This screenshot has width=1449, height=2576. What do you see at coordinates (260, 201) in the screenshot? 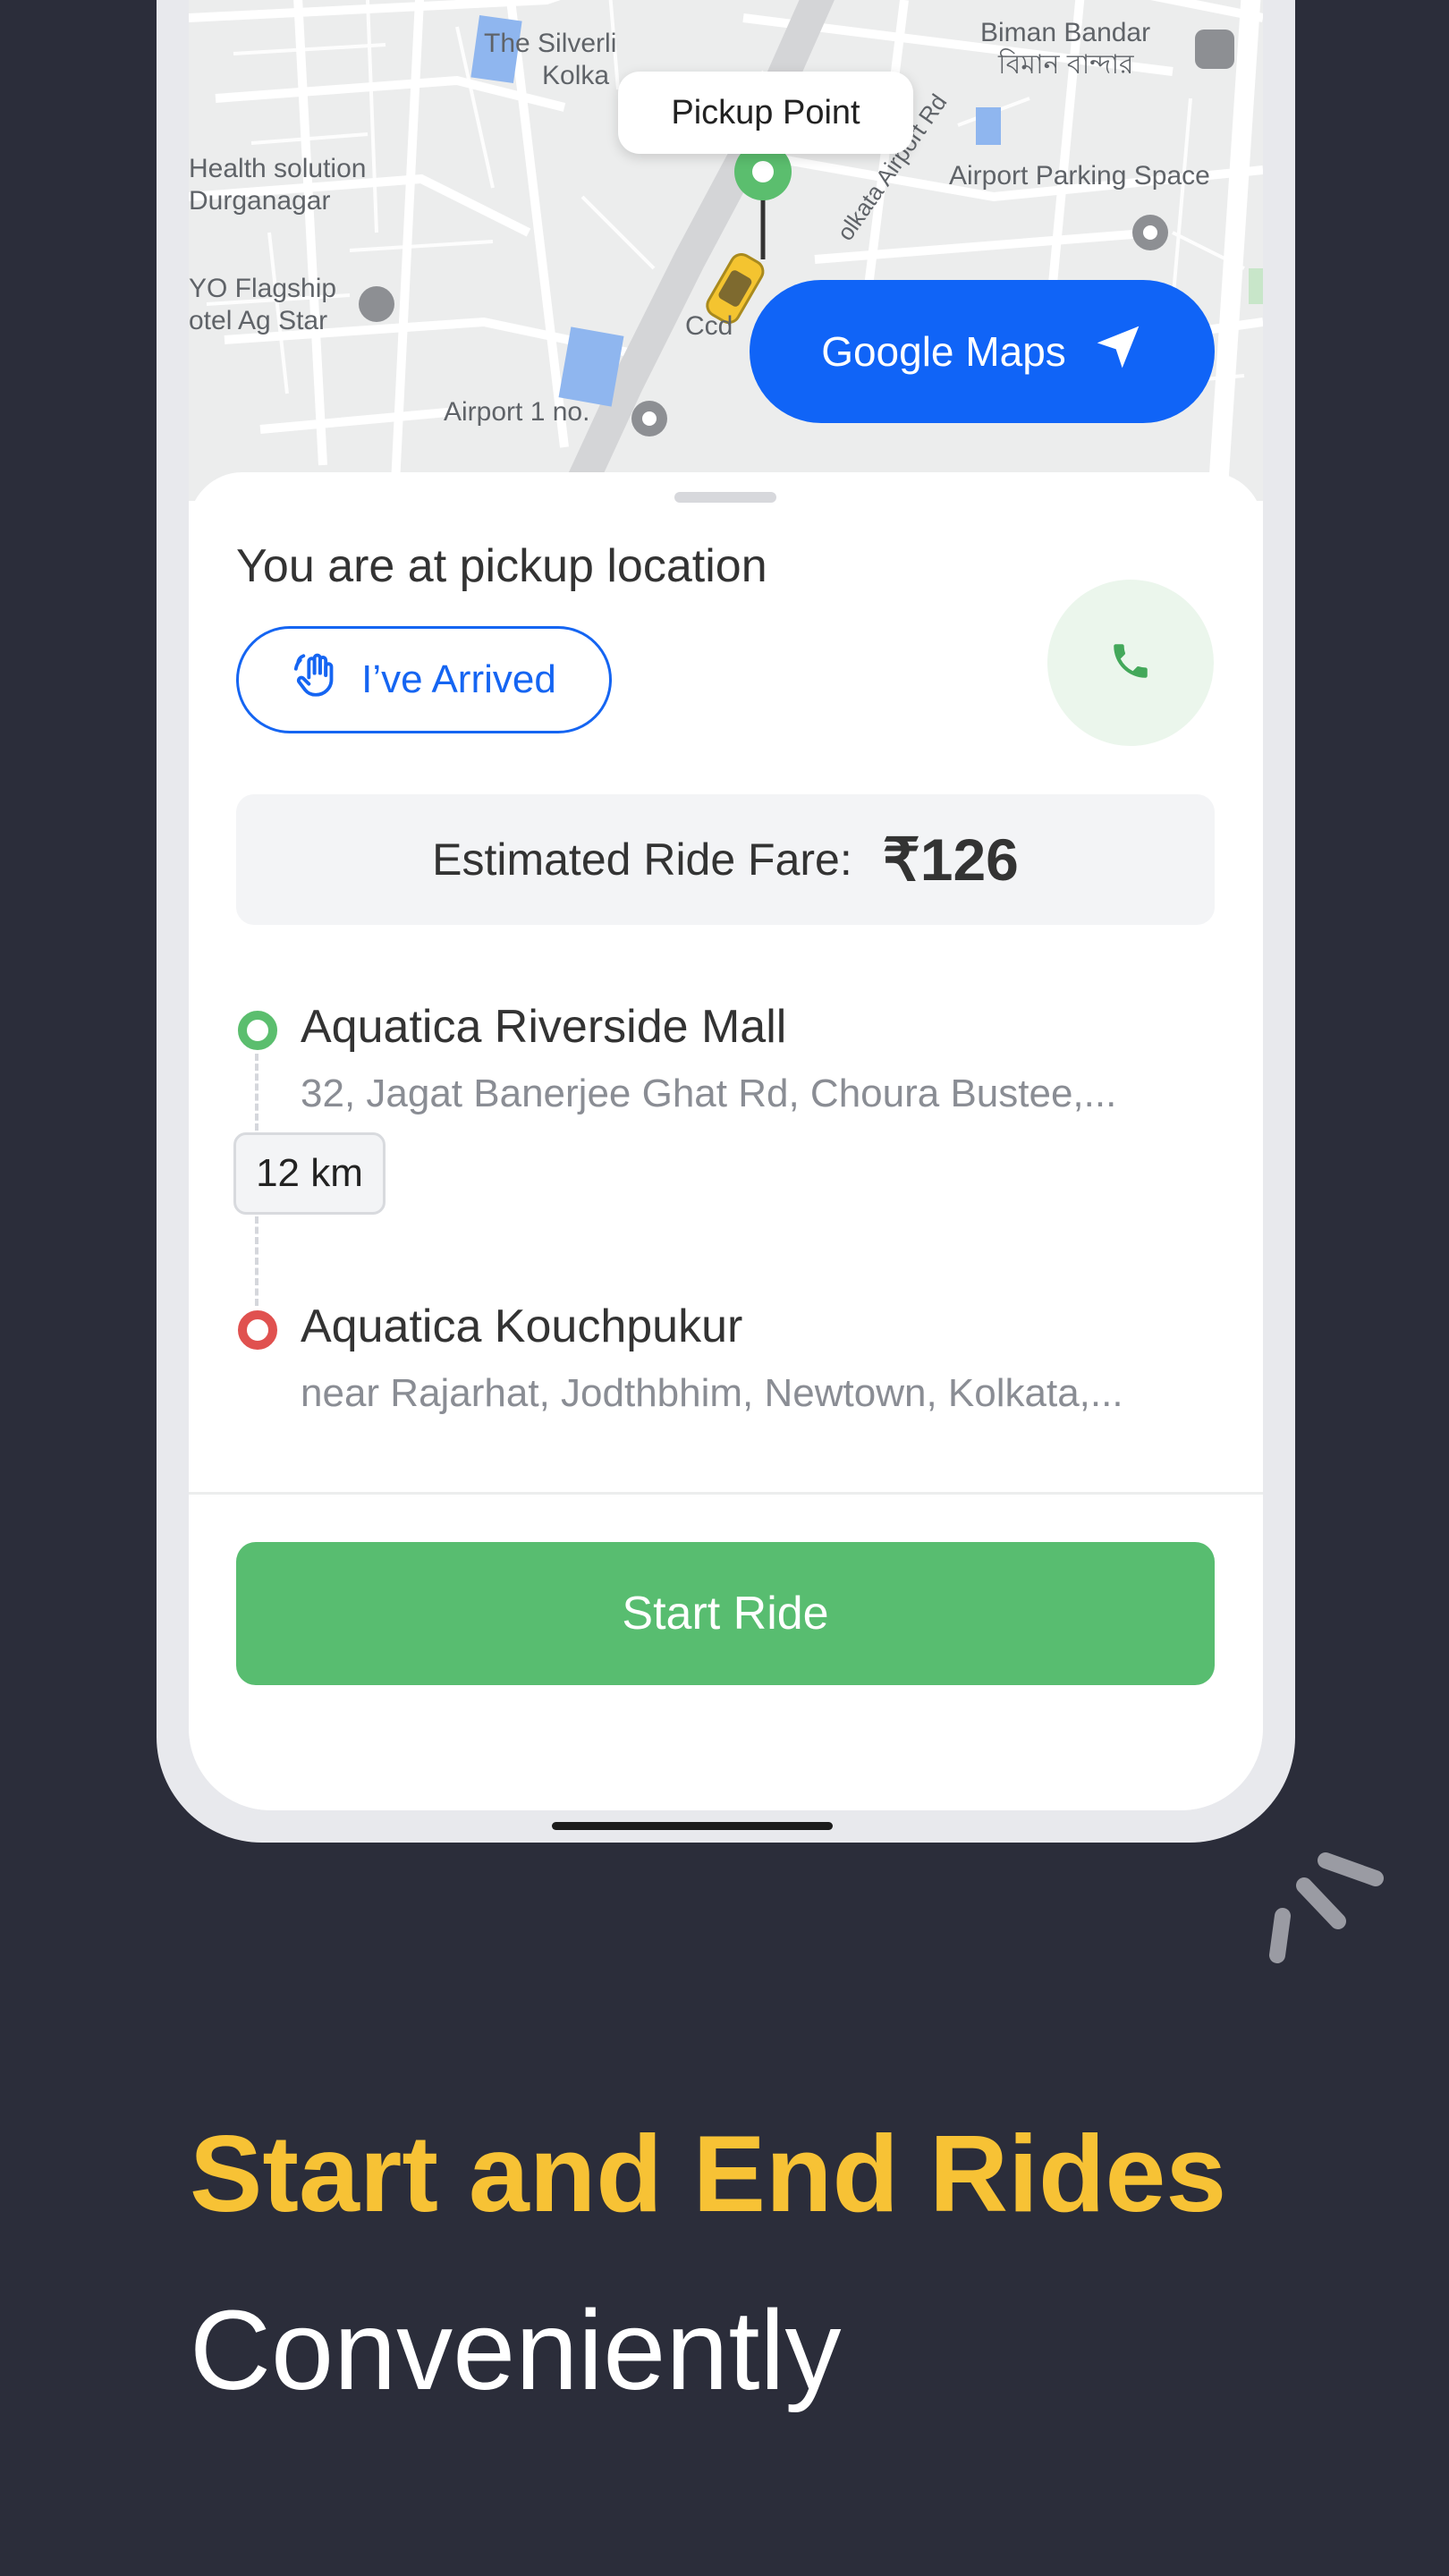
I see `map-place-label: Durganagar` at bounding box center [260, 201].